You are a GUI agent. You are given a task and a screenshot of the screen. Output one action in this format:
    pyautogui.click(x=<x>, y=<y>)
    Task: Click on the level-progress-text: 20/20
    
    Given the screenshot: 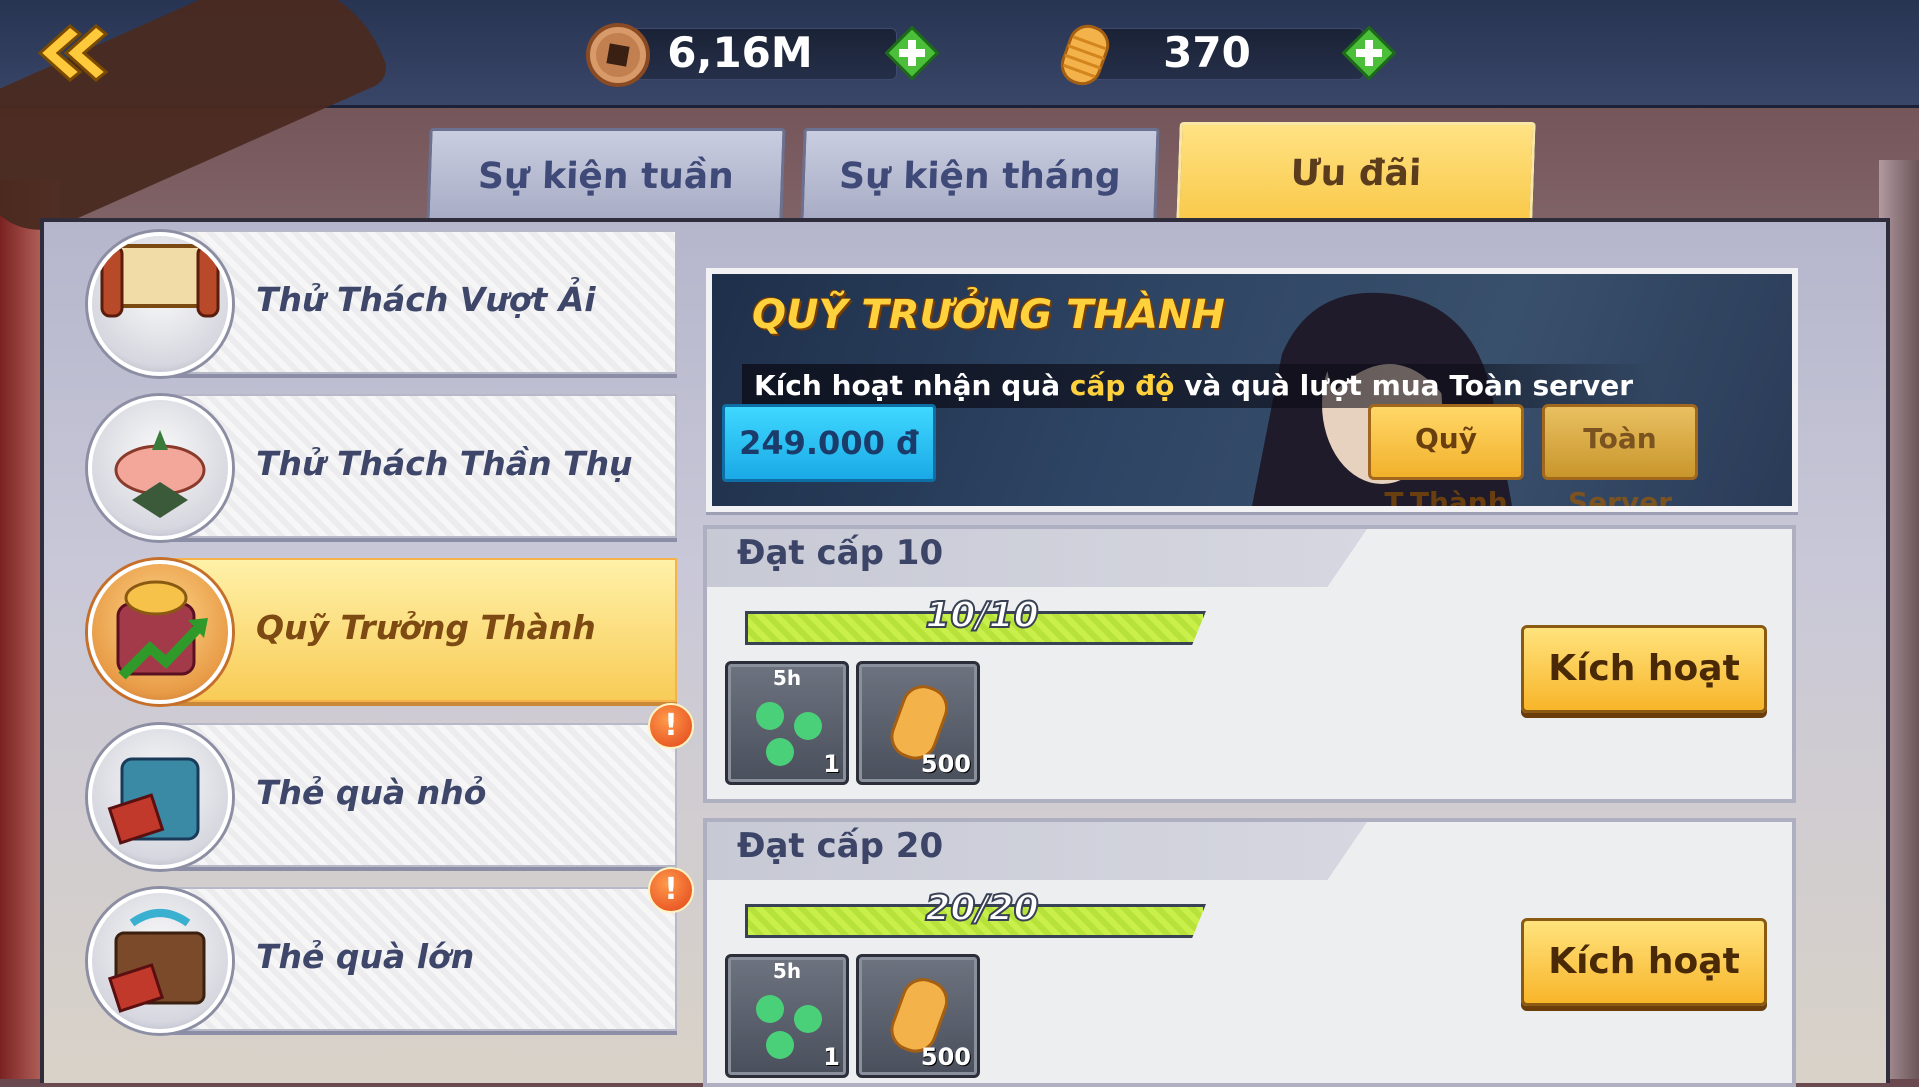 What is the action you would take?
    pyautogui.click(x=981, y=908)
    